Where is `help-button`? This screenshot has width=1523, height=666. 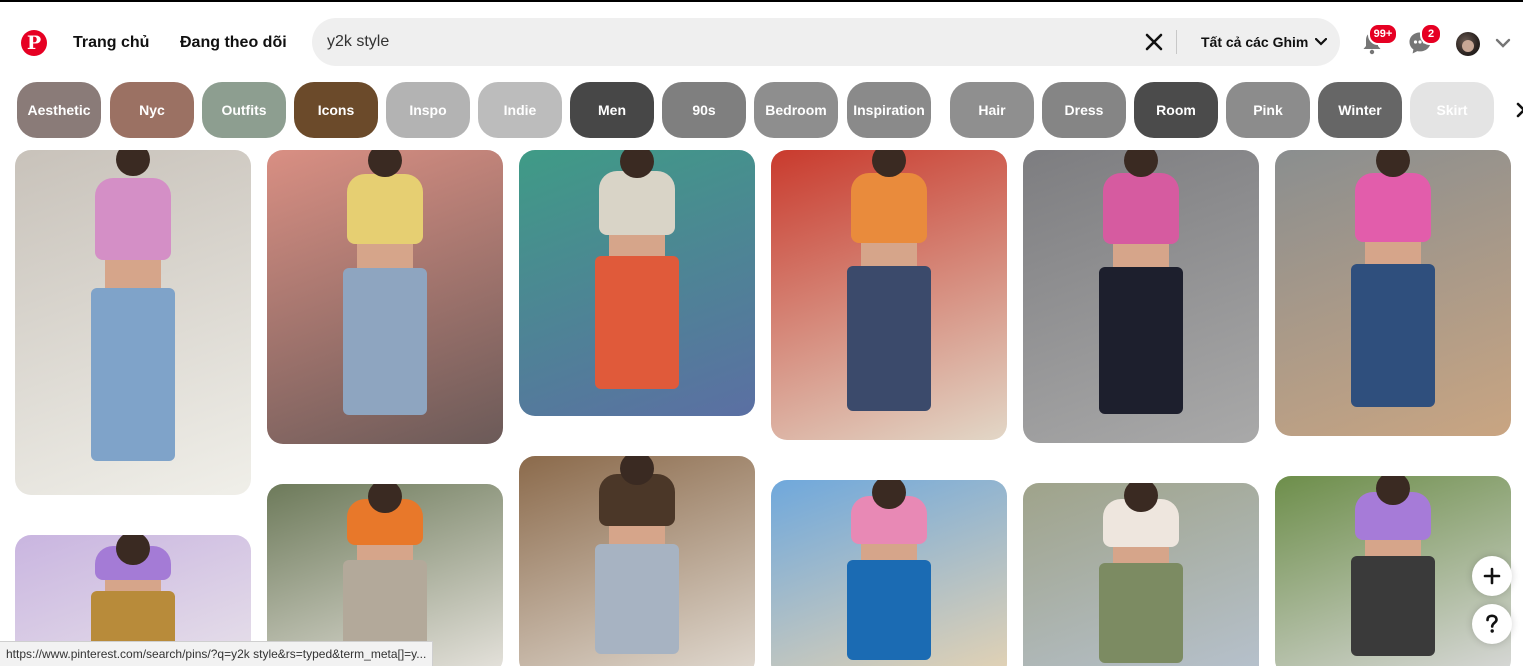 help-button is located at coordinates (1492, 624).